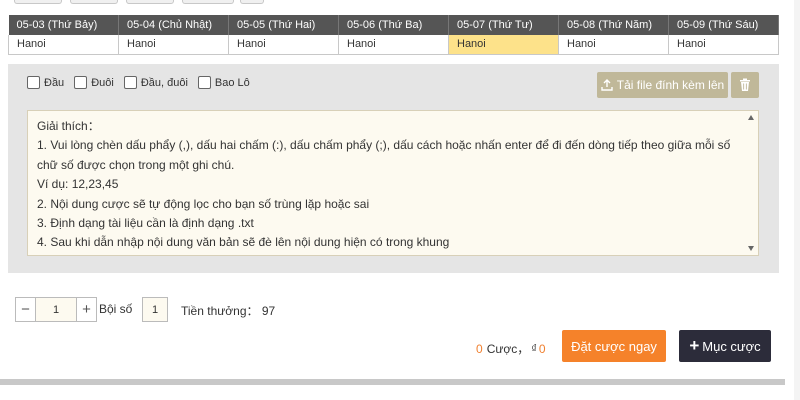 The image size is (800, 400). What do you see at coordinates (78, 184) in the screenshot?
I see `note-line: Ví dụ: 12,23,45` at bounding box center [78, 184].